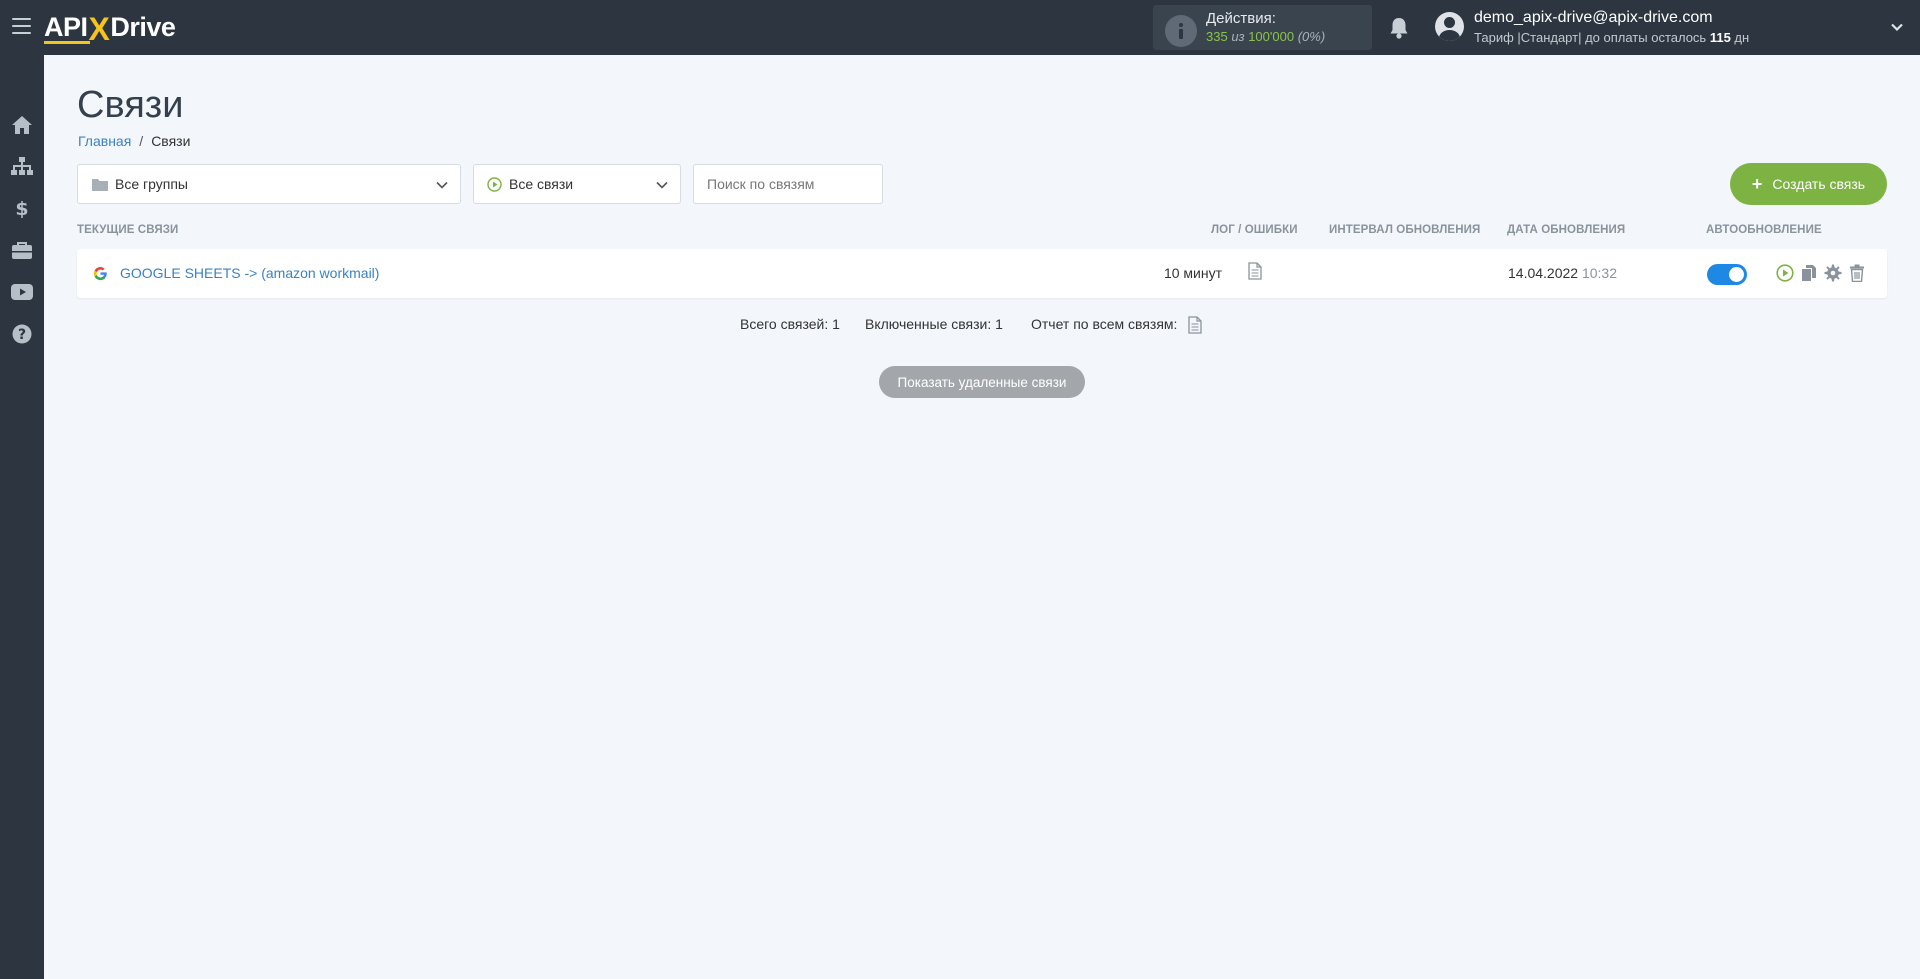 The image size is (1920, 979). Describe the element at coordinates (1193, 273) in the screenshot. I see `update-interval: 10 минут` at that location.